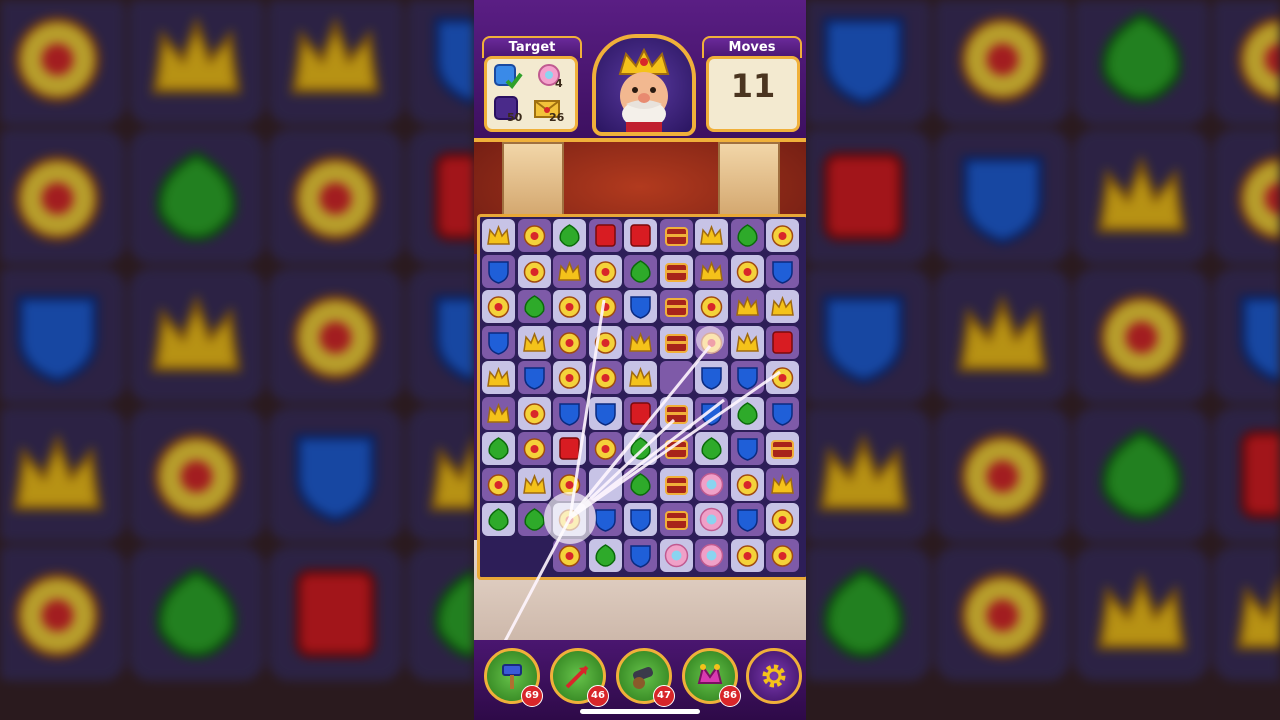  What do you see at coordinates (749, 179) in the screenshot?
I see `pillar-right` at bounding box center [749, 179].